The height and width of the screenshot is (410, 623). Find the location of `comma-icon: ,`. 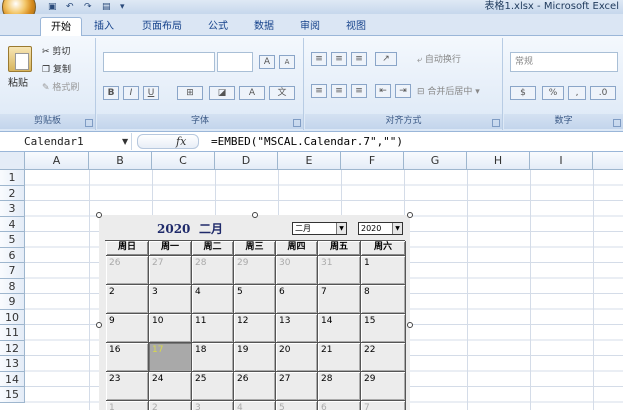

comma-icon: , is located at coordinates (577, 93).